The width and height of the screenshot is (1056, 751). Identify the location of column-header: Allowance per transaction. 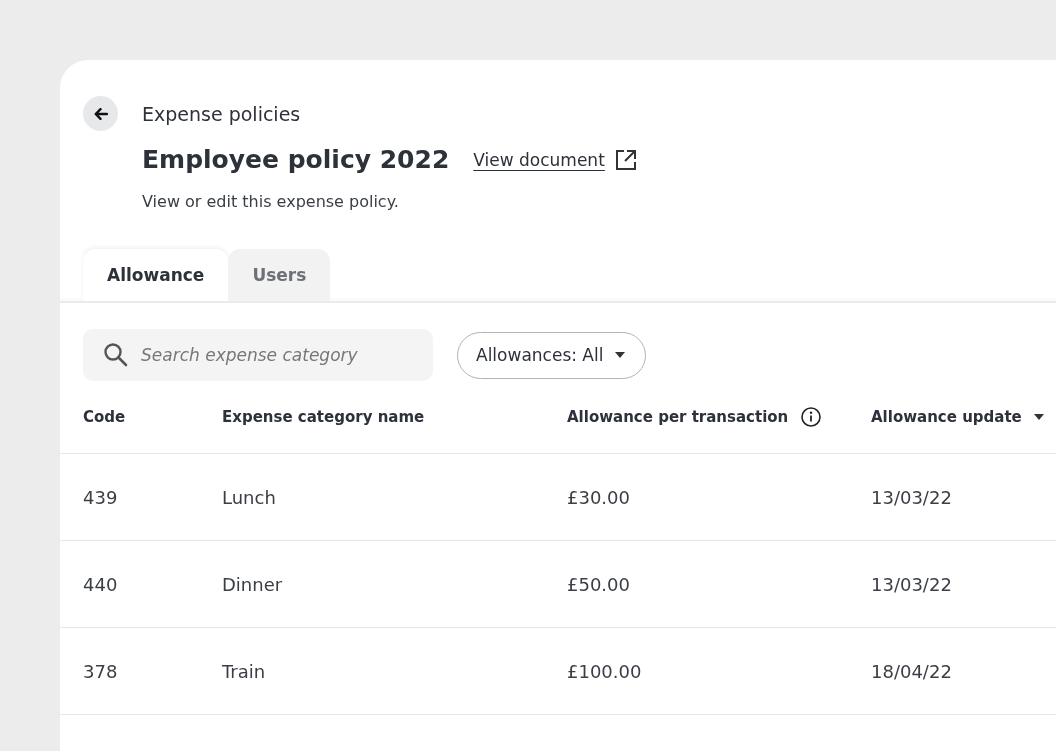
(678, 417).